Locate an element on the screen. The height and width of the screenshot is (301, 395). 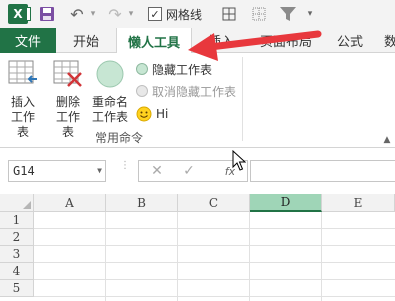
cancel-icon: ✕ is located at coordinates (157, 171).